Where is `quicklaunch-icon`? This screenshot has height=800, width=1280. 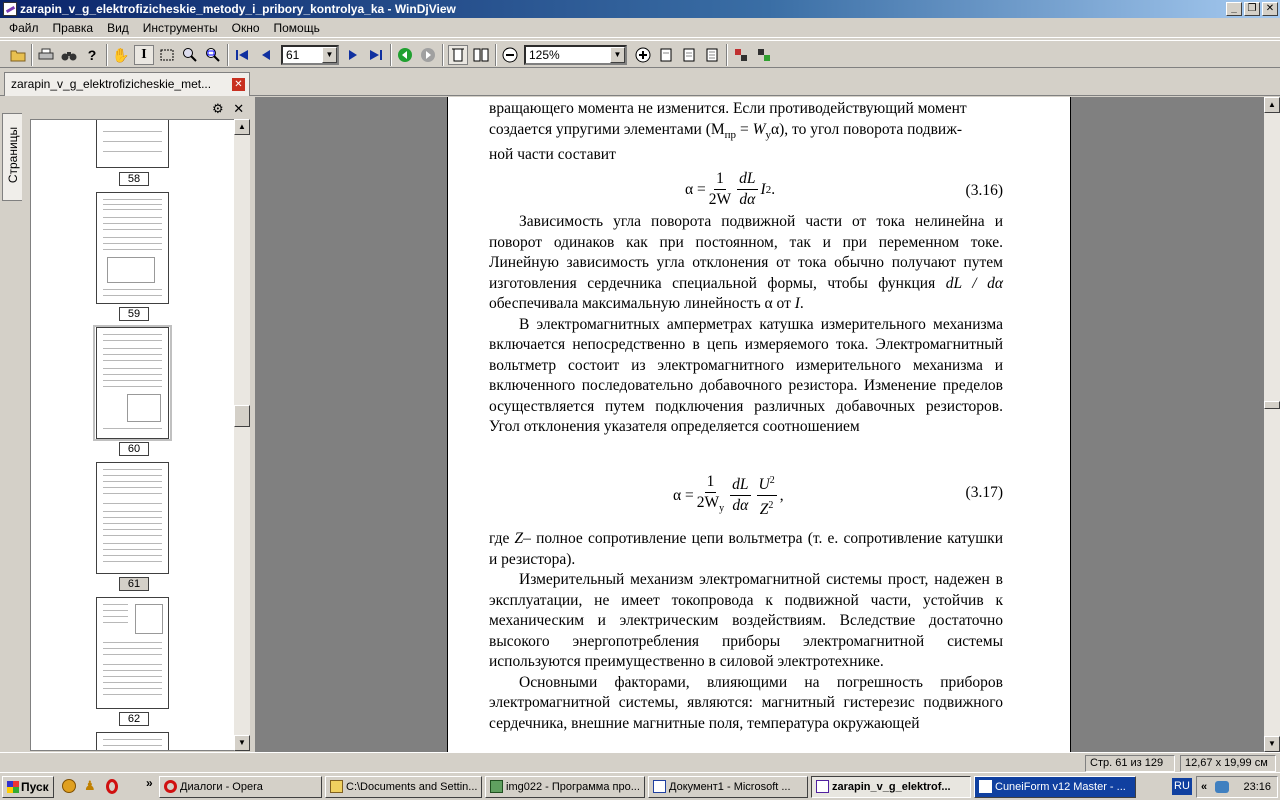
quicklaunch-icon is located at coordinates (69, 786).